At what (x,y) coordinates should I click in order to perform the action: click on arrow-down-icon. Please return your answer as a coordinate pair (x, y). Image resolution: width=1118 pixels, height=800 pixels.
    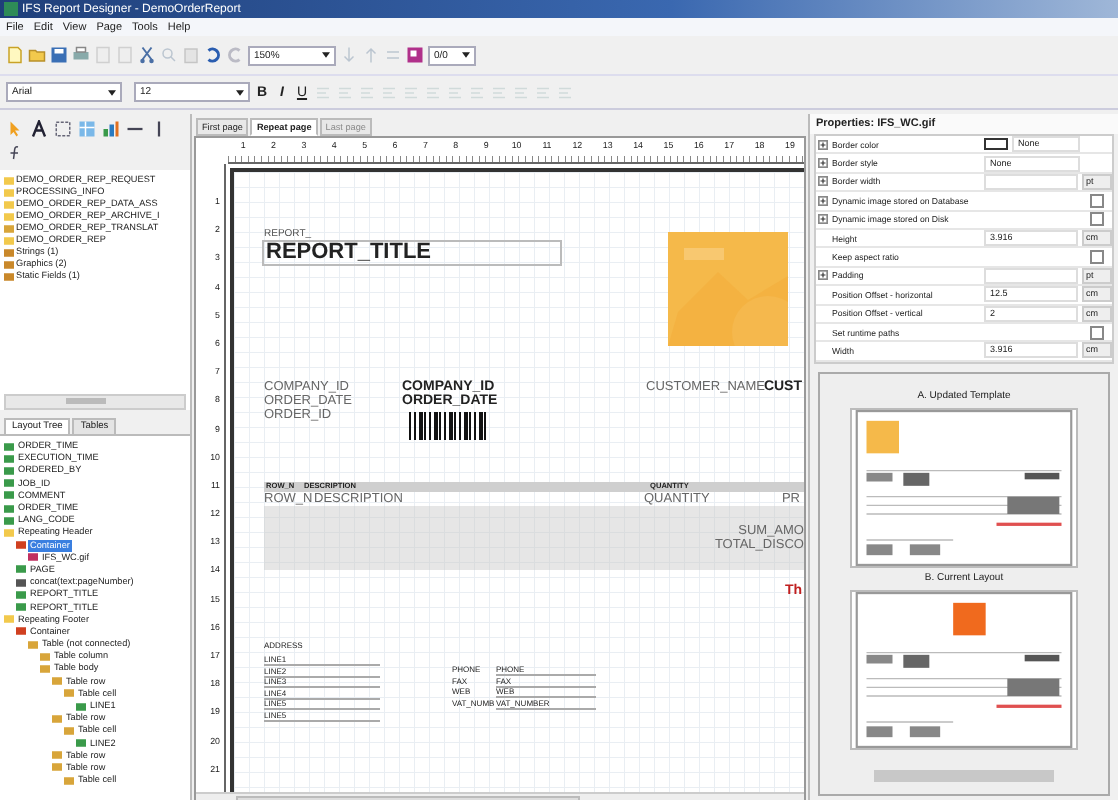
    Looking at the image, I should click on (349, 55).